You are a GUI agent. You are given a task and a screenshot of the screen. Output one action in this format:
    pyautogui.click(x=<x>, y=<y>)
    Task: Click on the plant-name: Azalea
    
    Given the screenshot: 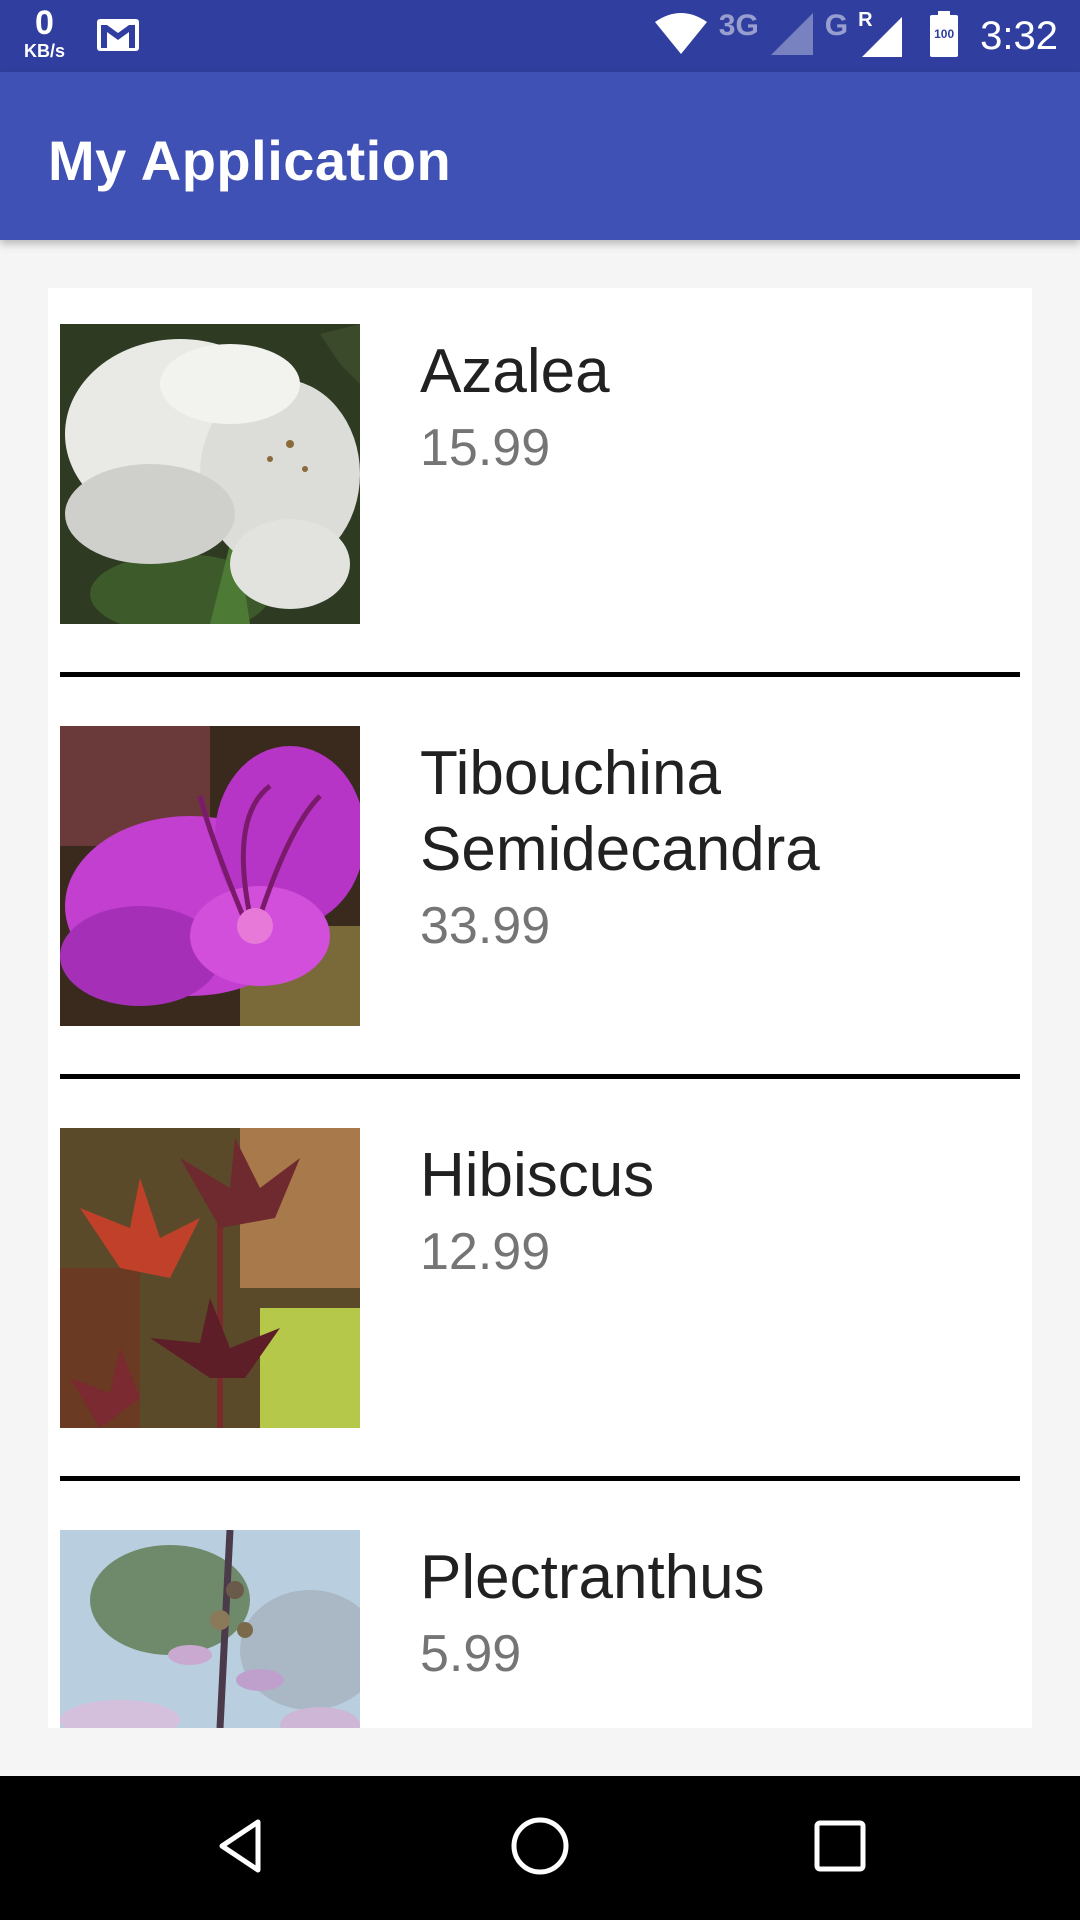 What is the action you would take?
    pyautogui.click(x=515, y=371)
    